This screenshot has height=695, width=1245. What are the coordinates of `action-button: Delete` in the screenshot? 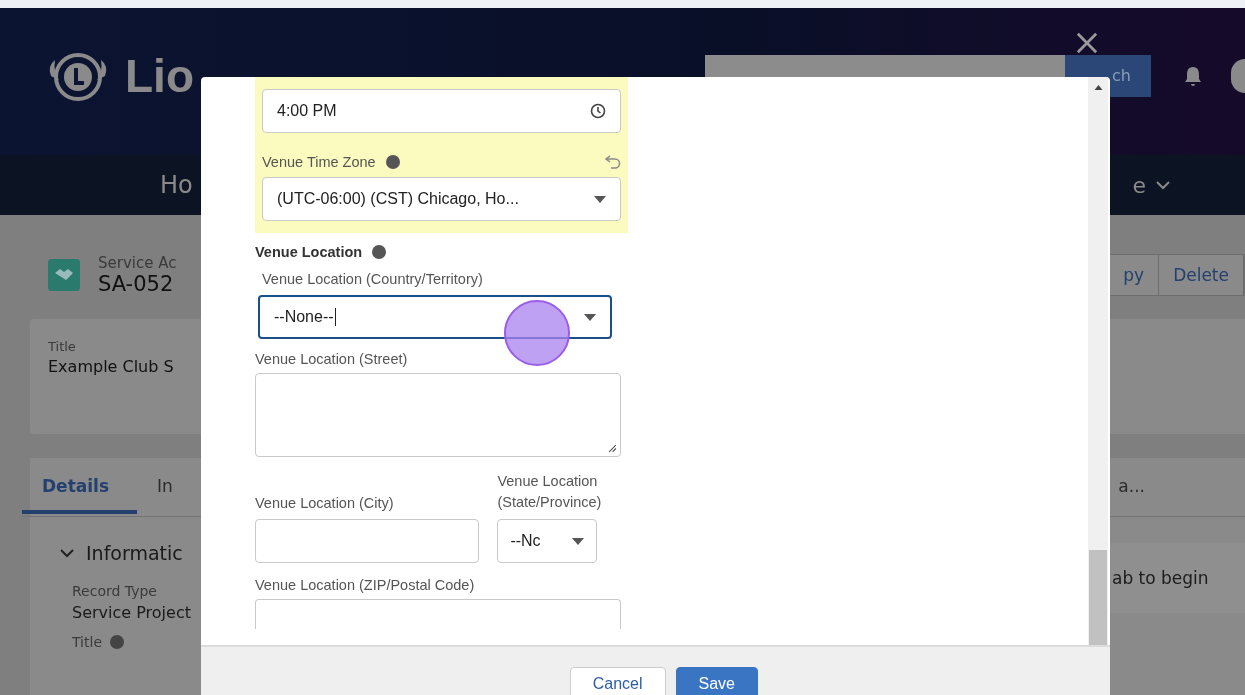 It's located at (1201, 275).